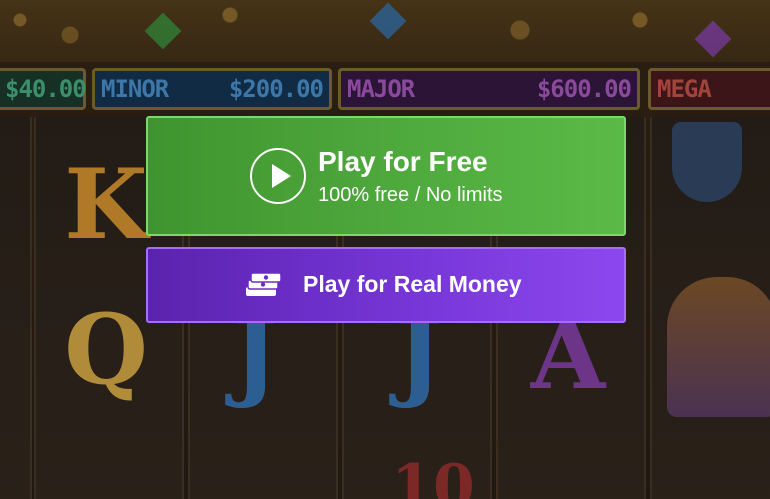 This screenshot has width=770, height=499. Describe the element at coordinates (489, 89) in the screenshot. I see `jackpot-major: MAJOR $600.00` at that location.